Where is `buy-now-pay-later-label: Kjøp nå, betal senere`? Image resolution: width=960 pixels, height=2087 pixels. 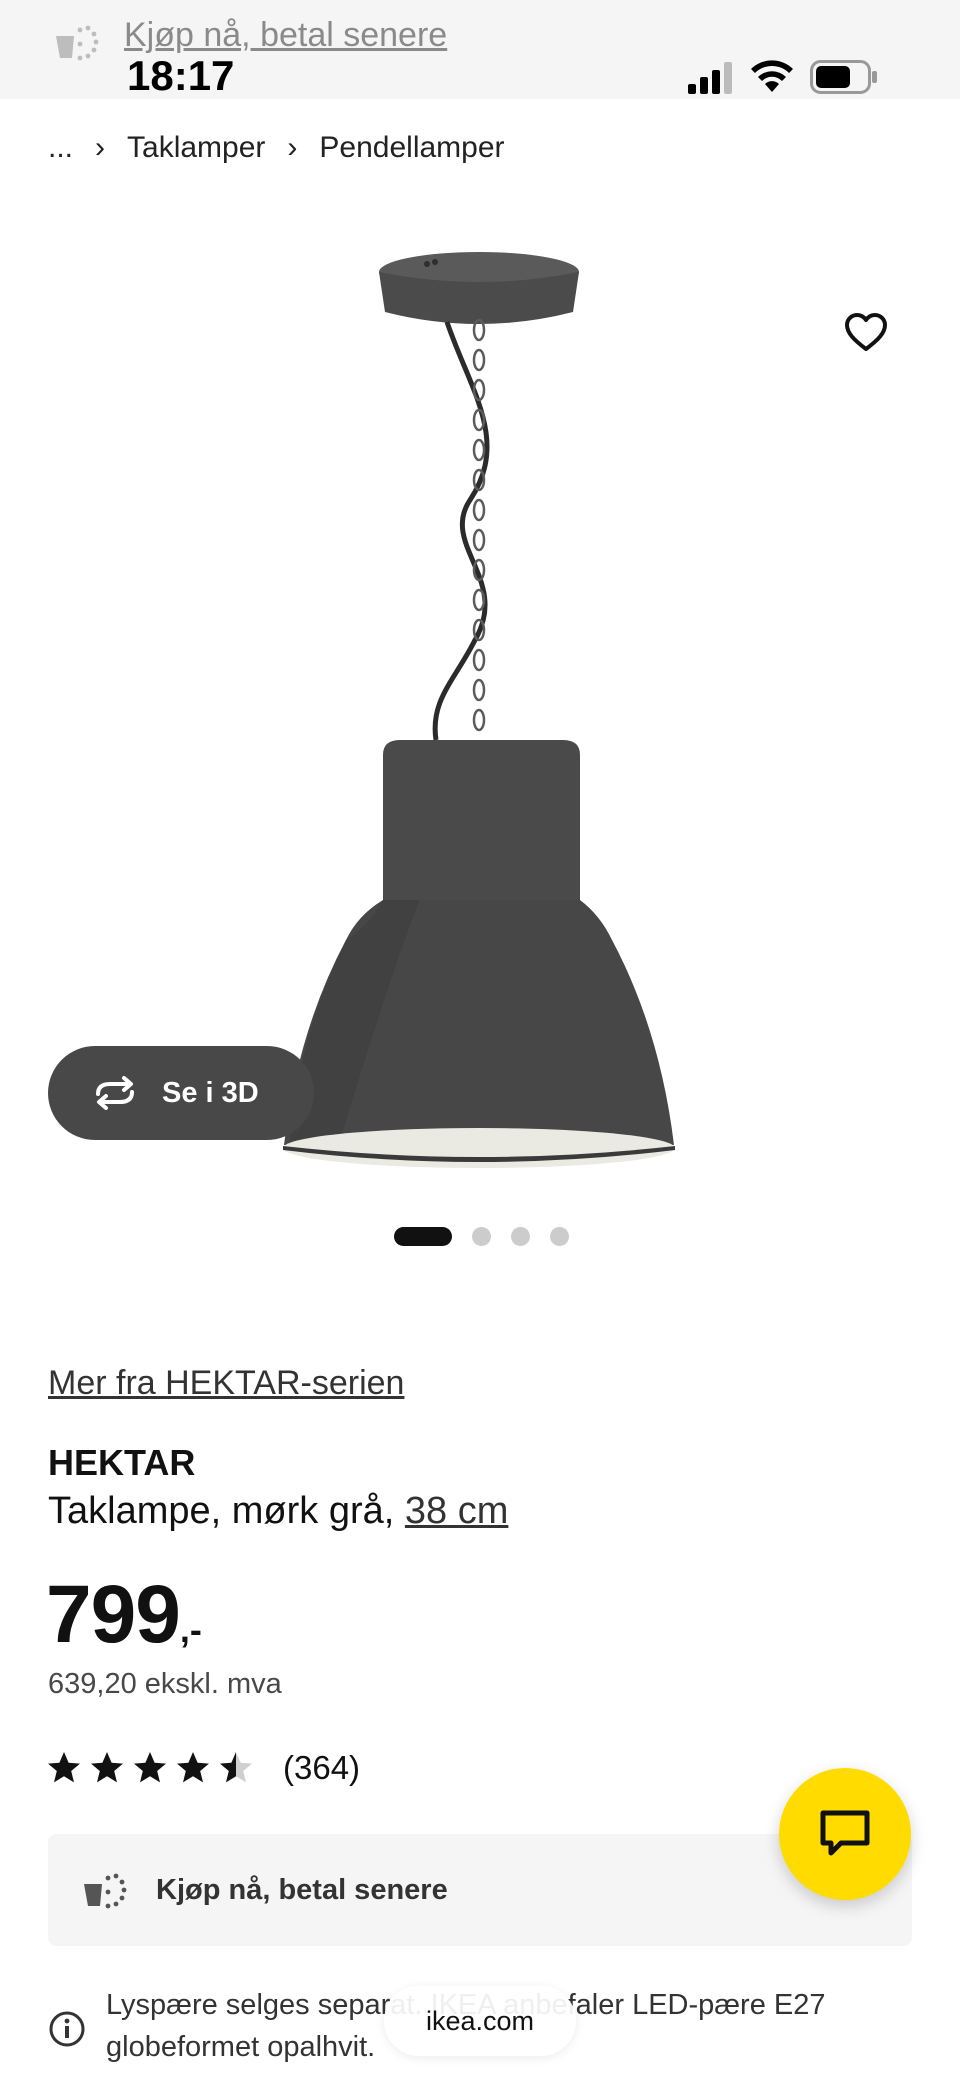
buy-now-pay-later-label: Kjøp nå, betal senere is located at coordinates (302, 1889).